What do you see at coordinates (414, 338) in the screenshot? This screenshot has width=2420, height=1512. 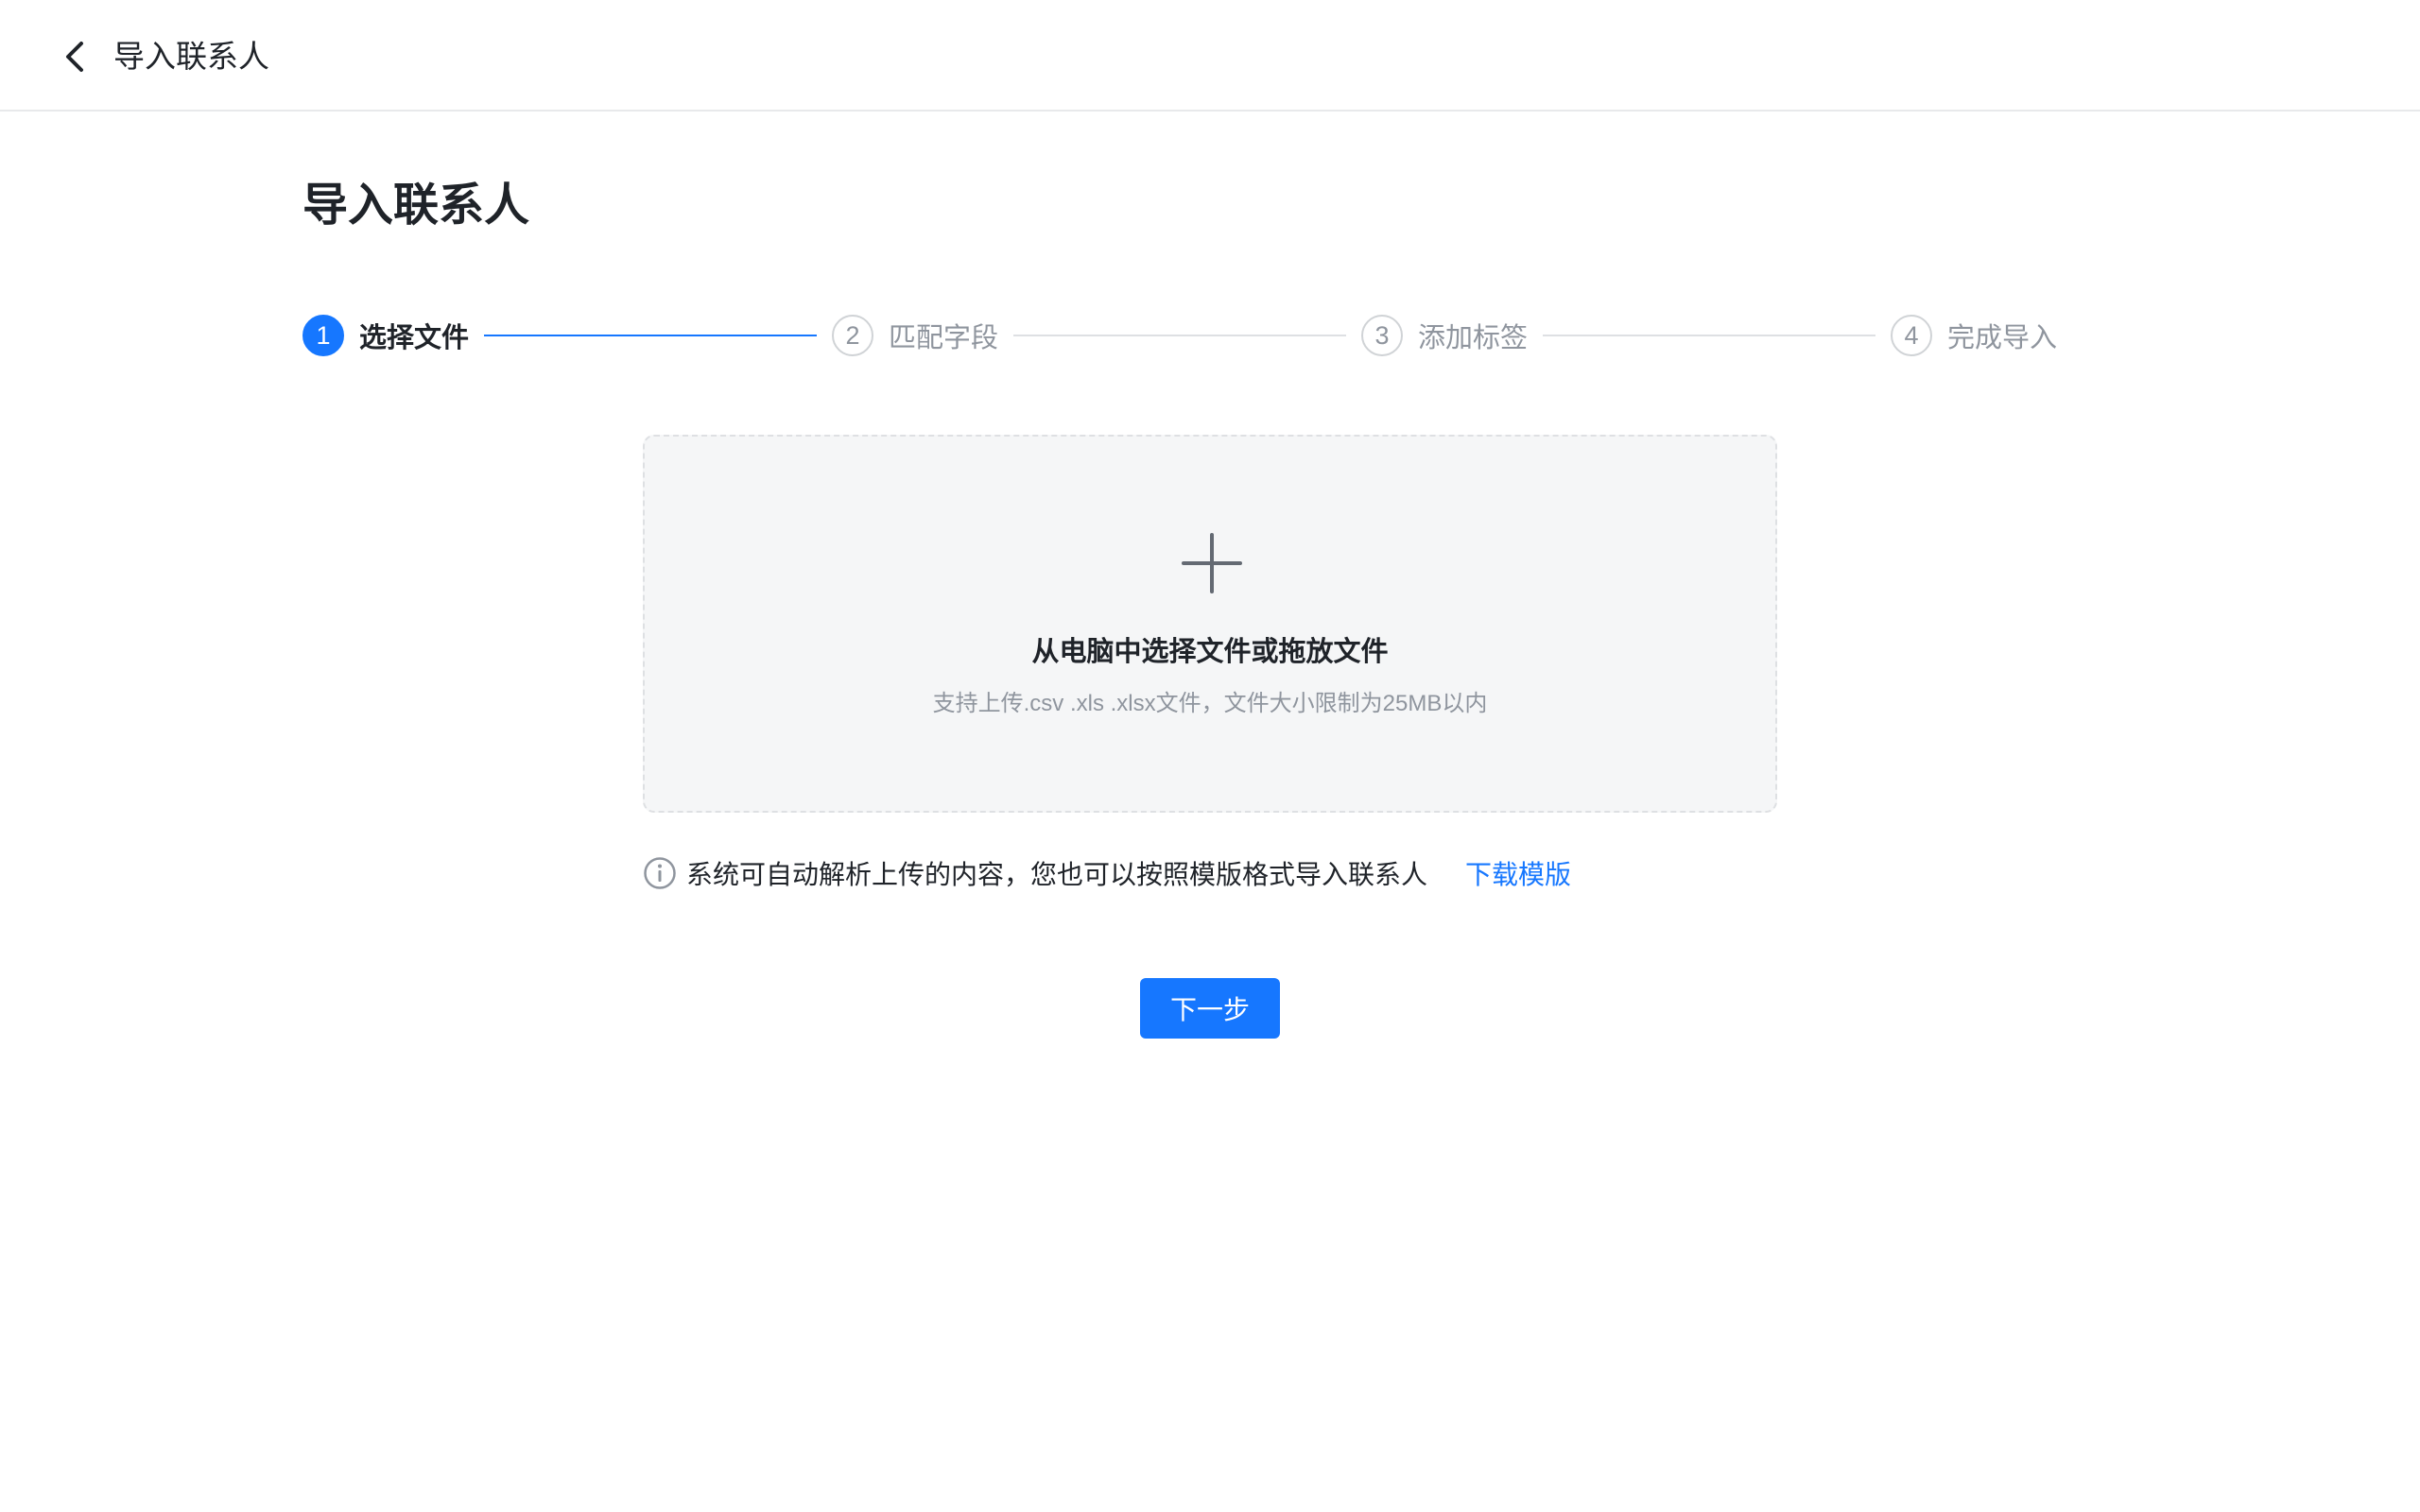 I see `step-1-label: 选择文件` at bounding box center [414, 338].